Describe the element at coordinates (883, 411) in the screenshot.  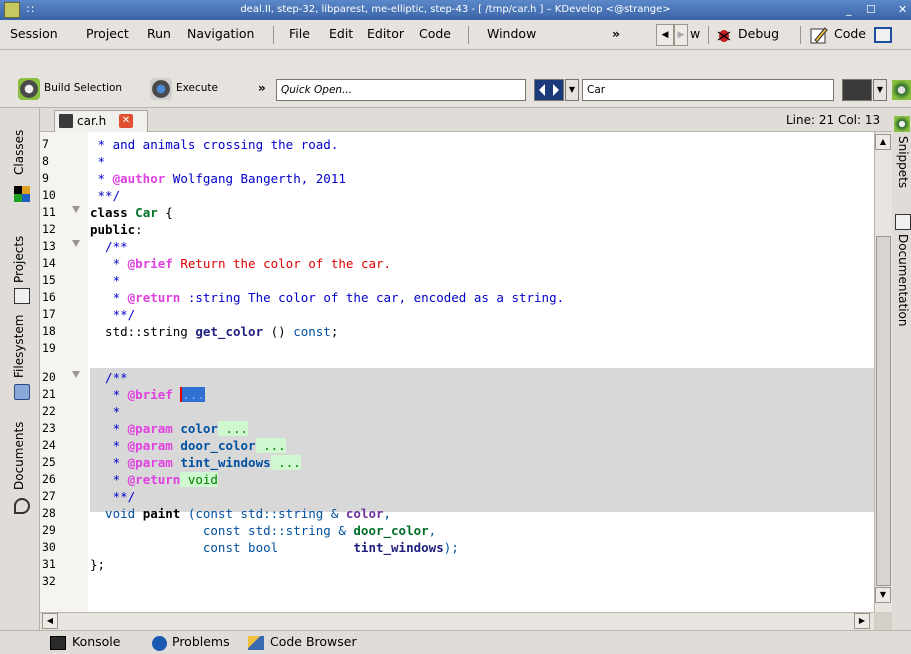
I see `scrollbar-thumb` at that location.